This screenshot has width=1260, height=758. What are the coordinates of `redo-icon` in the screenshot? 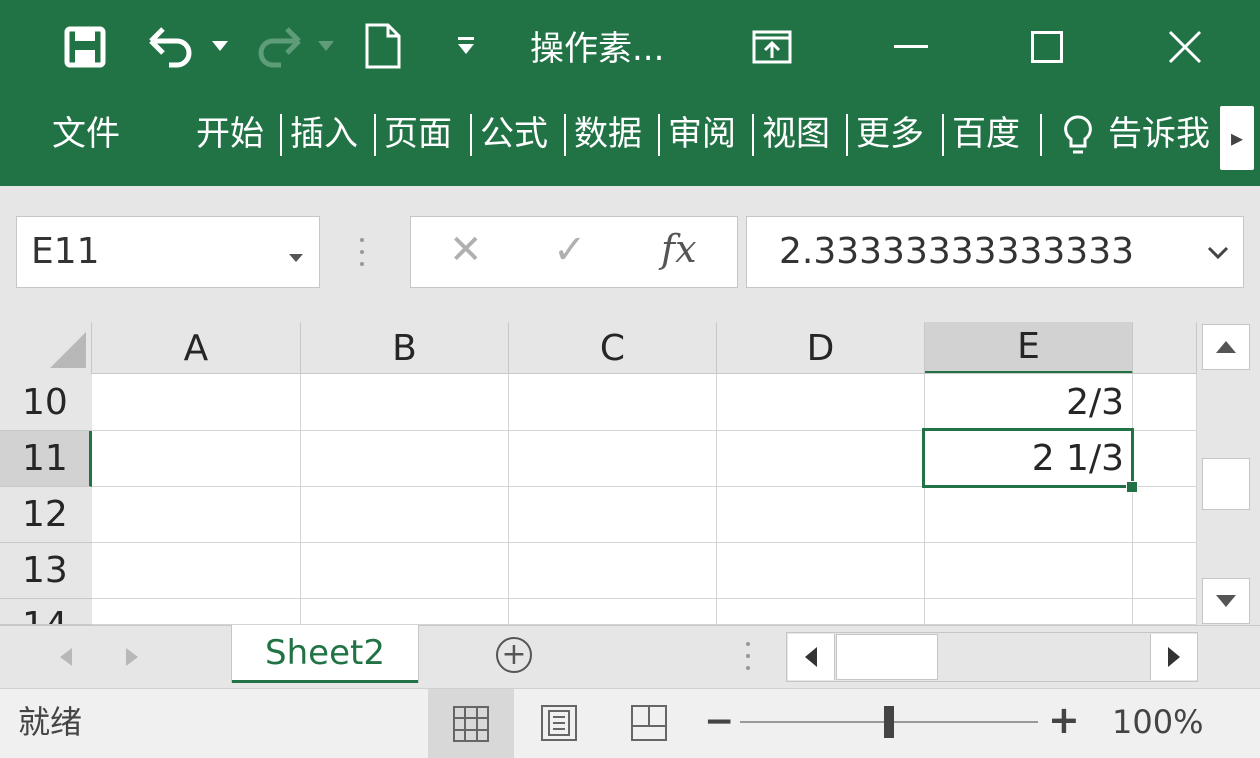 It's located at (279, 47).